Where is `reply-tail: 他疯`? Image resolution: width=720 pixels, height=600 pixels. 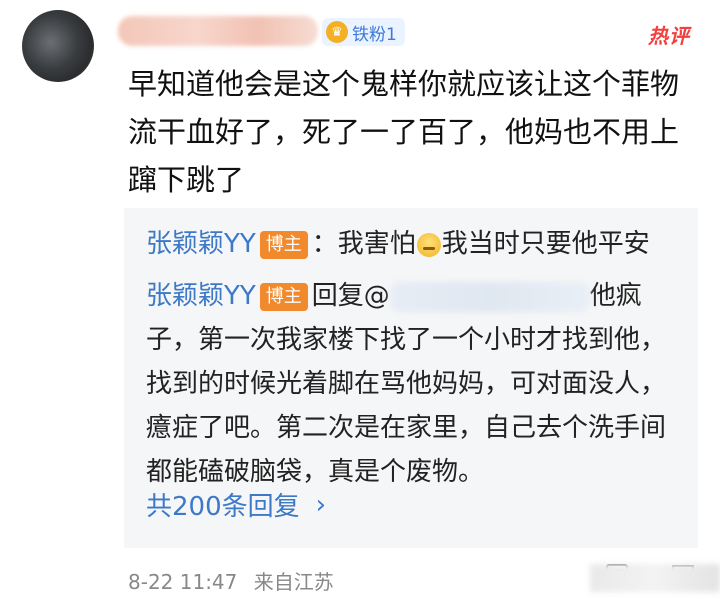
reply-tail: 他疯 is located at coordinates (615, 296).